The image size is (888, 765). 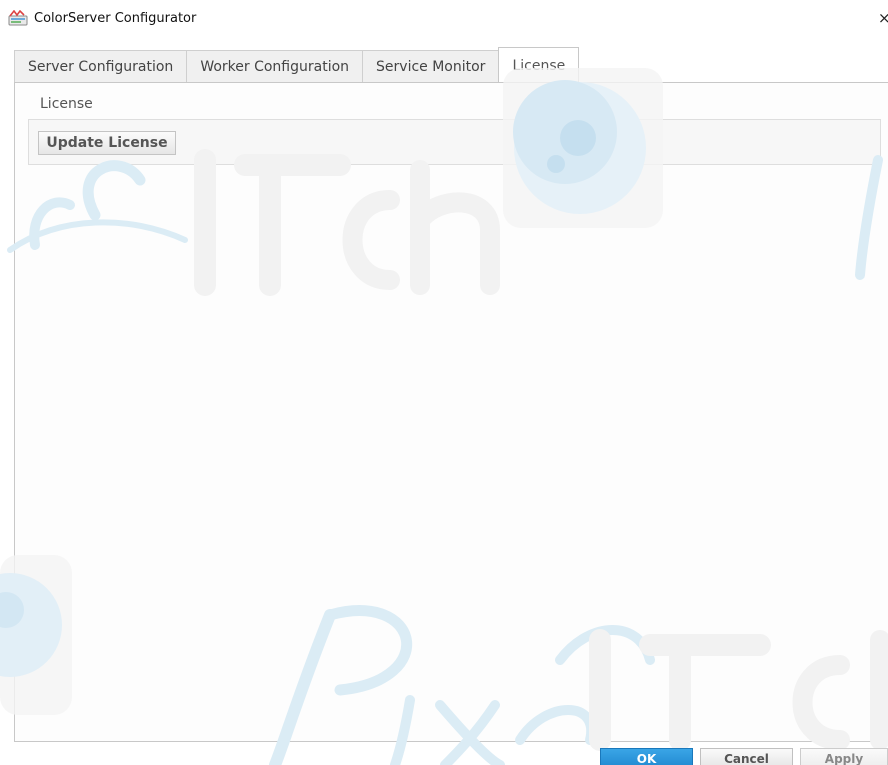 What do you see at coordinates (646, 756) in the screenshot?
I see `ok-button: OK` at bounding box center [646, 756].